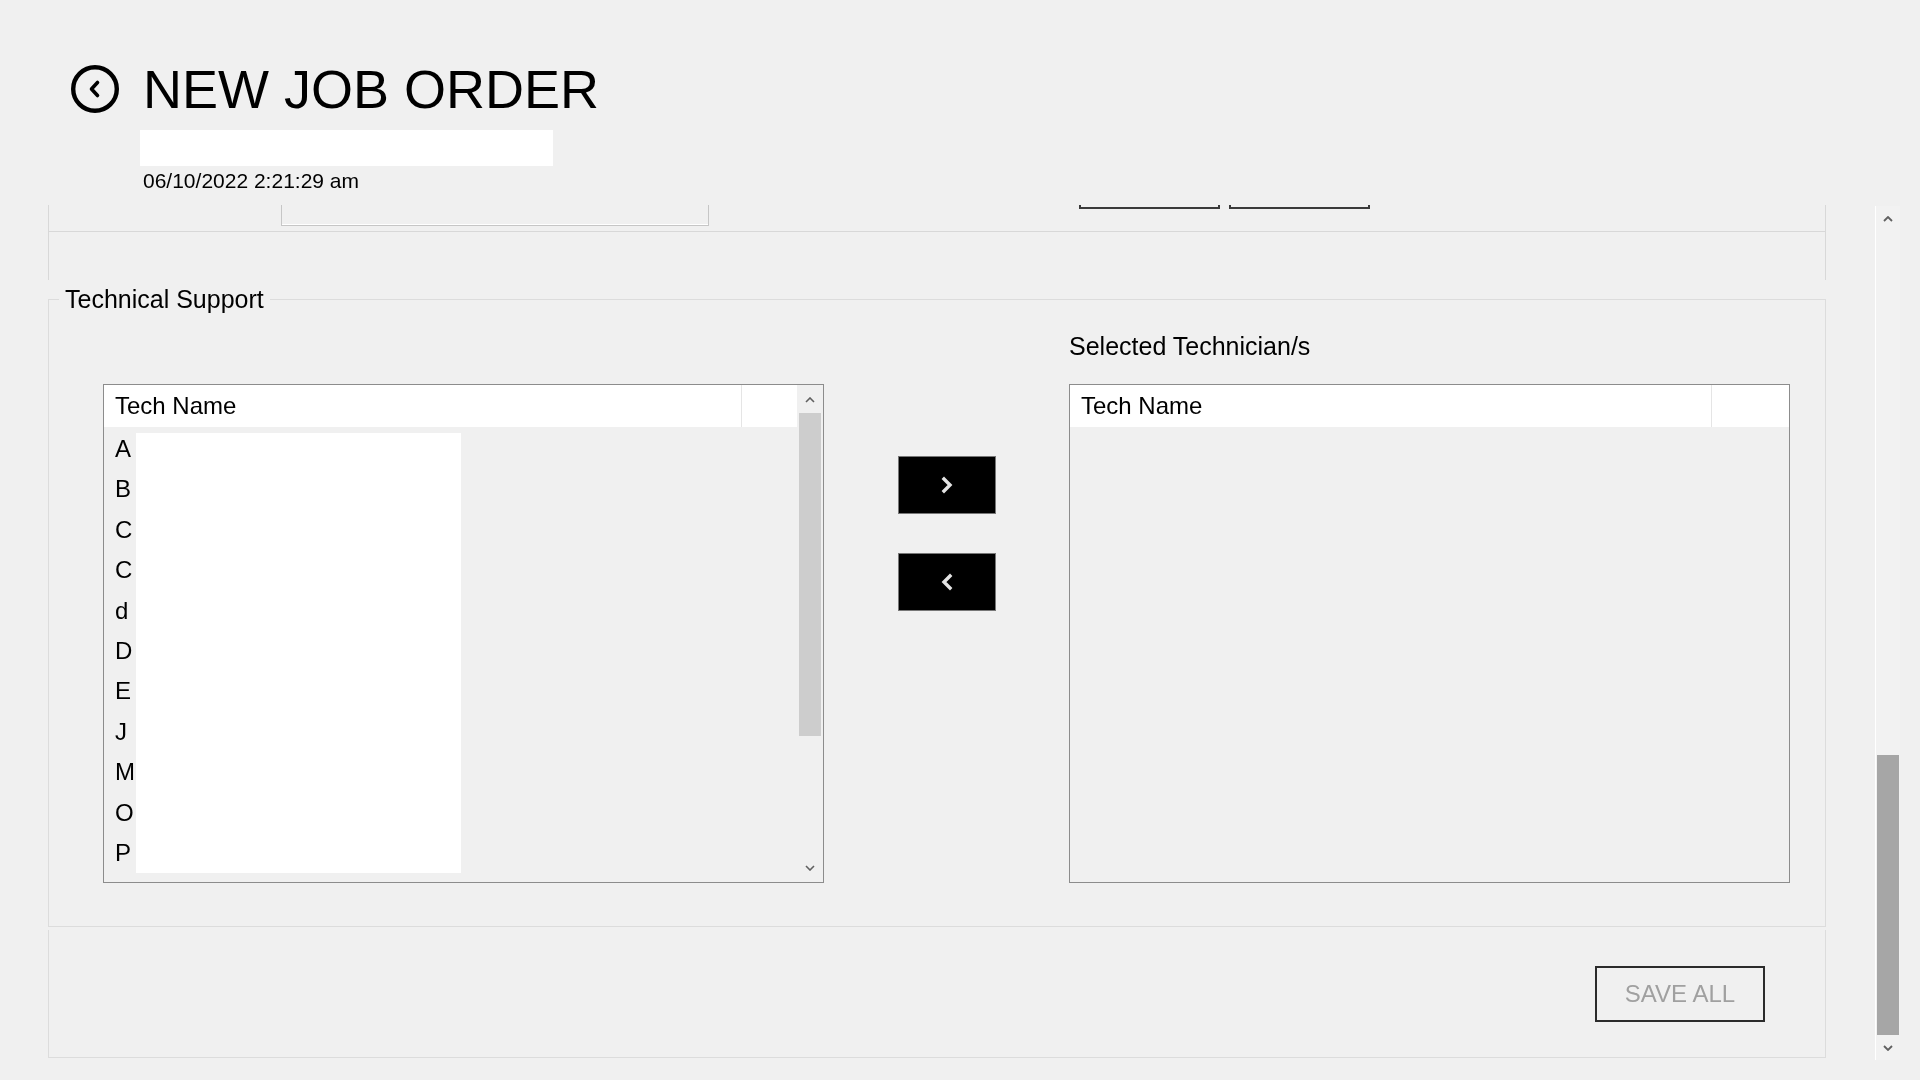 This screenshot has height=1080, width=1920. I want to click on list-item: d, so click(122, 610).